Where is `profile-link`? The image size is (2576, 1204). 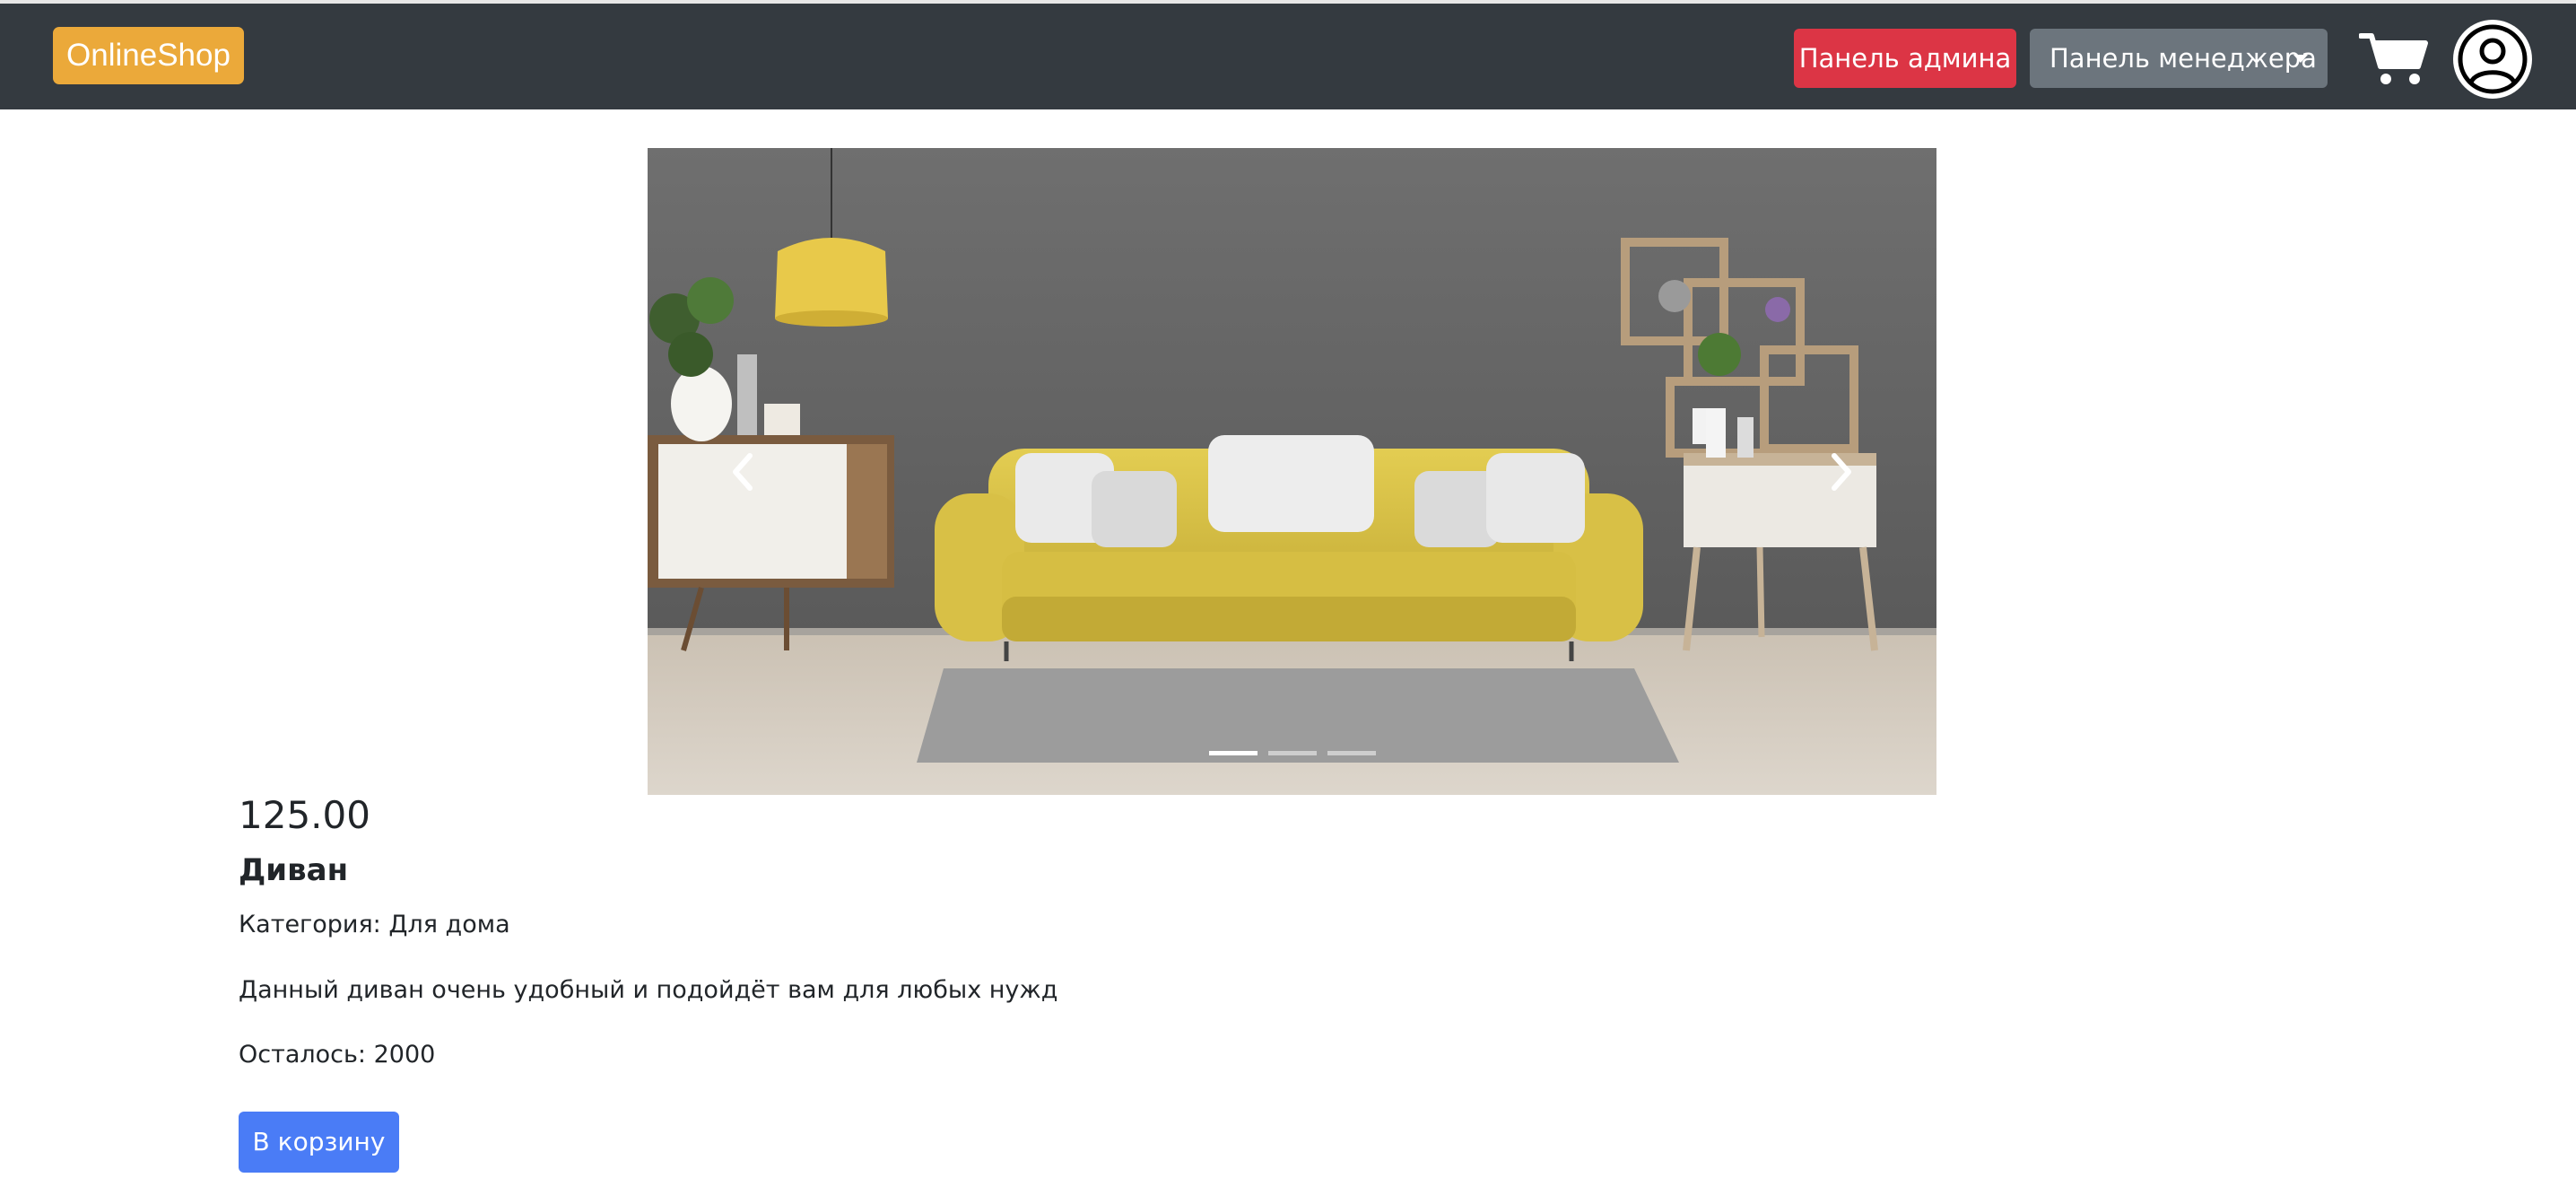 profile-link is located at coordinates (2492, 59).